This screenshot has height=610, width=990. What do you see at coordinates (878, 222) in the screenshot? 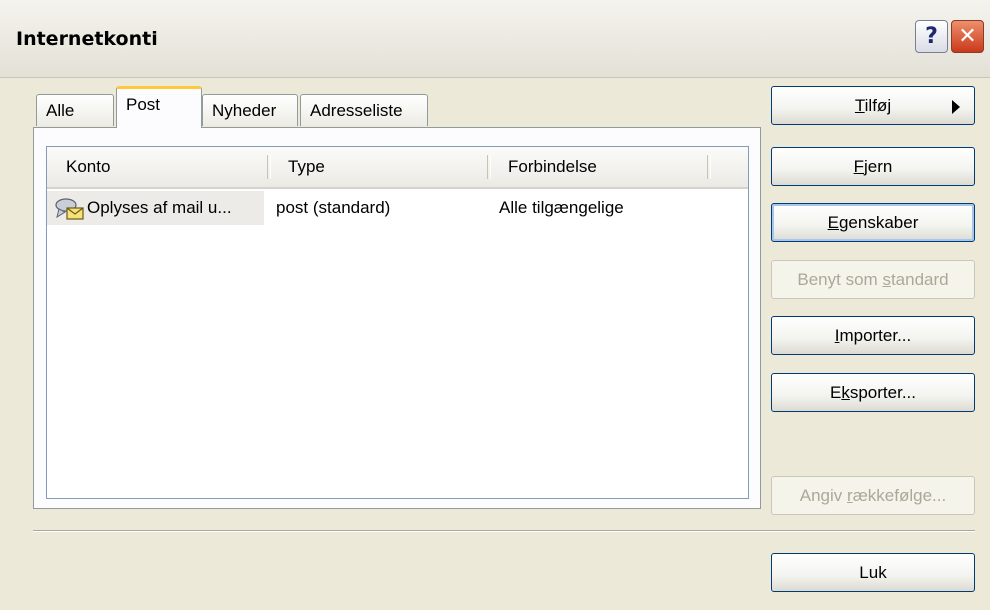
I see `properties-label-rest: genskaber` at bounding box center [878, 222].